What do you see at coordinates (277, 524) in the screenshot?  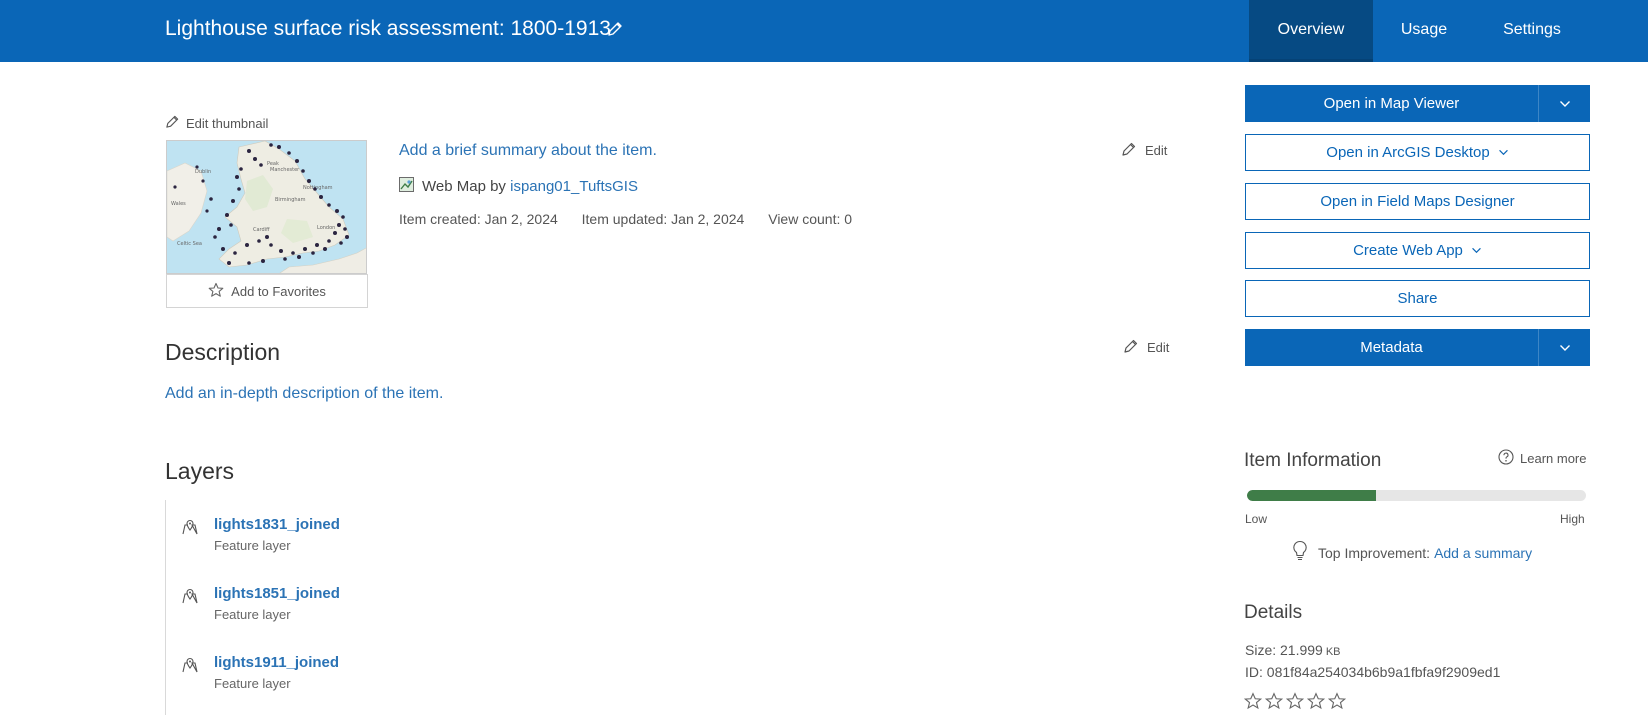 I see `layer-name-link: lights1831_joined` at bounding box center [277, 524].